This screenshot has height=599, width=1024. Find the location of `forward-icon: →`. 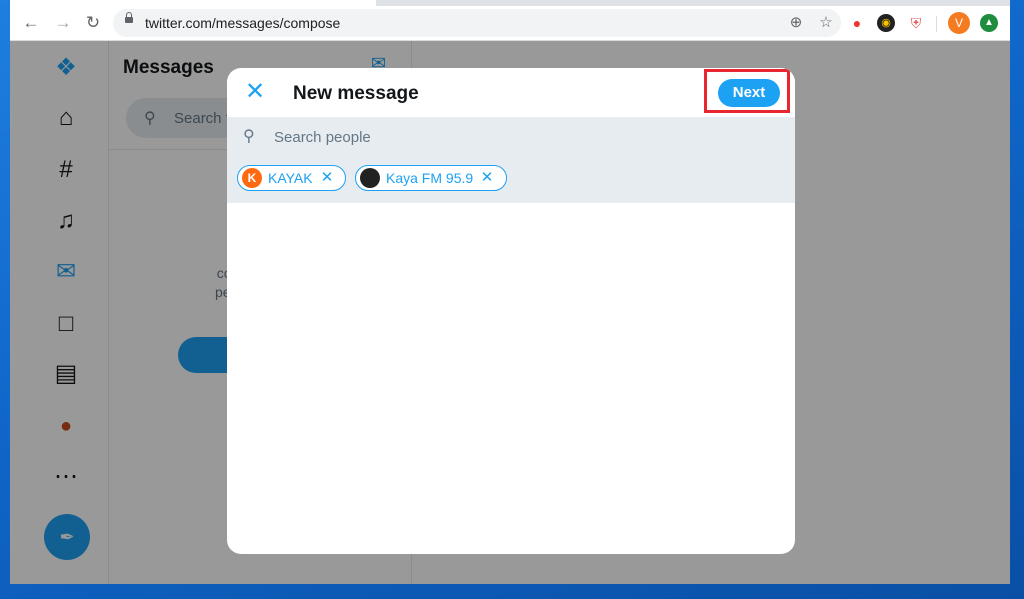

forward-icon: → is located at coordinates (63, 23).